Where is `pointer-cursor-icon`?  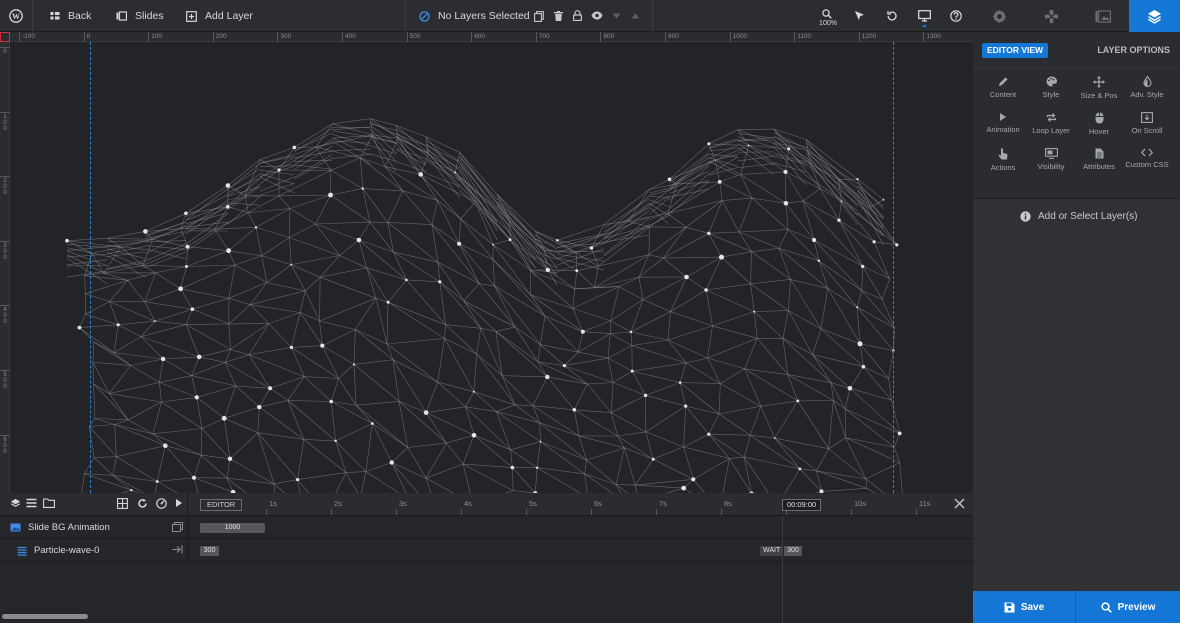 pointer-cursor-icon is located at coordinates (859, 16).